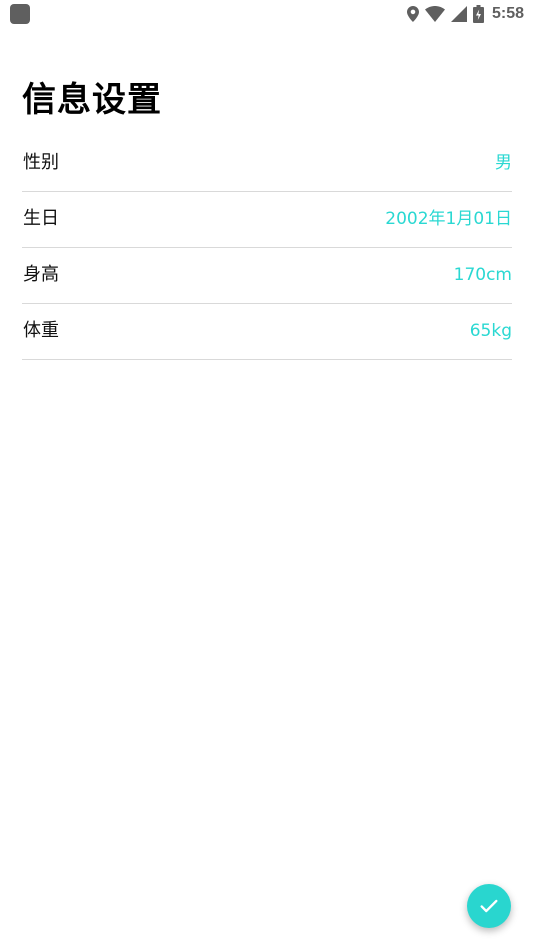 Image resolution: width=534 pixels, height=950 pixels. I want to click on battery-icon, so click(478, 14).